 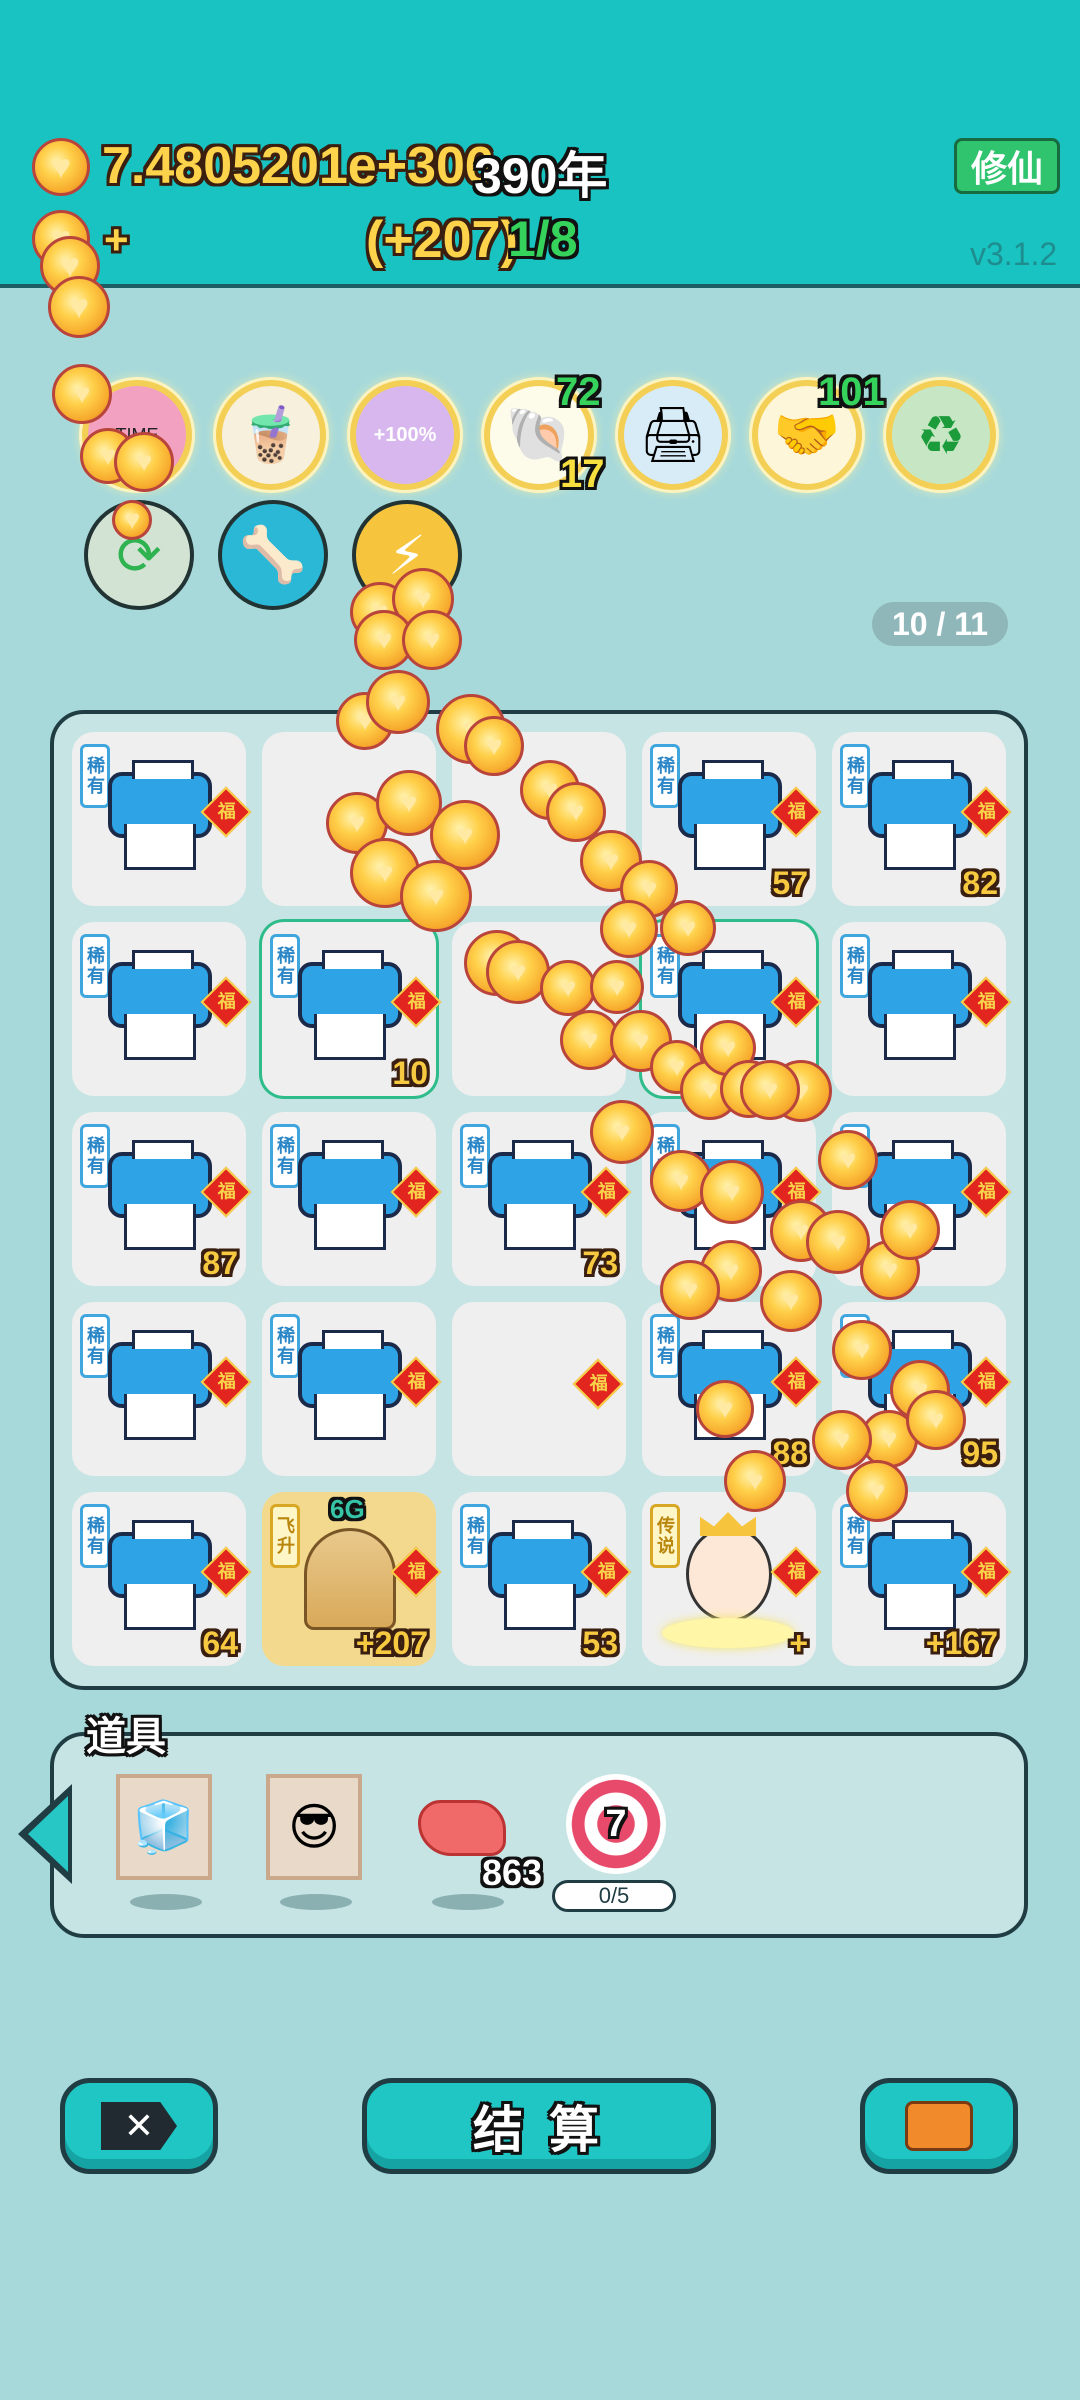 I want to click on grid-cell: 稀有福 64, so click(x=162, y=1579).